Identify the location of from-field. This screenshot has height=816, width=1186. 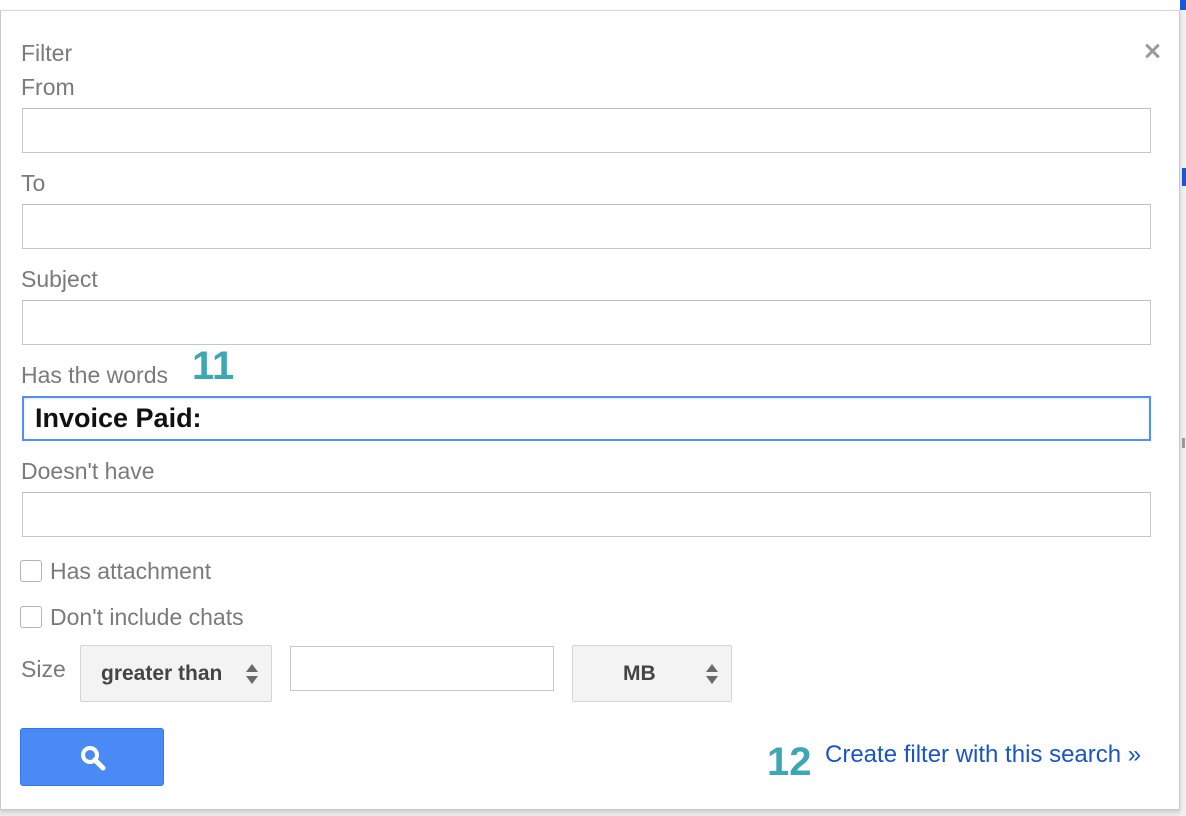
(586, 130).